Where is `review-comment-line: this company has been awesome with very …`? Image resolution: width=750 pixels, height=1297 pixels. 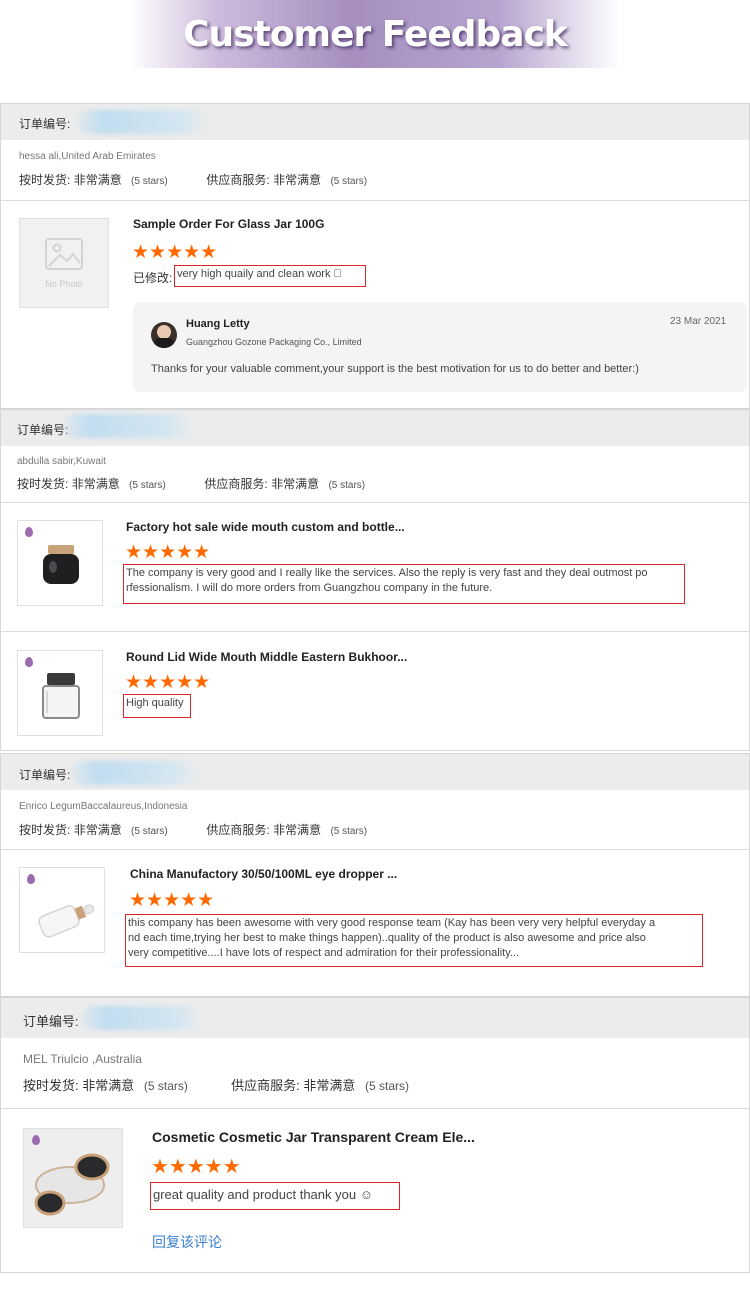
review-comment-line: this company has been awesome with very … is located at coordinates (392, 923).